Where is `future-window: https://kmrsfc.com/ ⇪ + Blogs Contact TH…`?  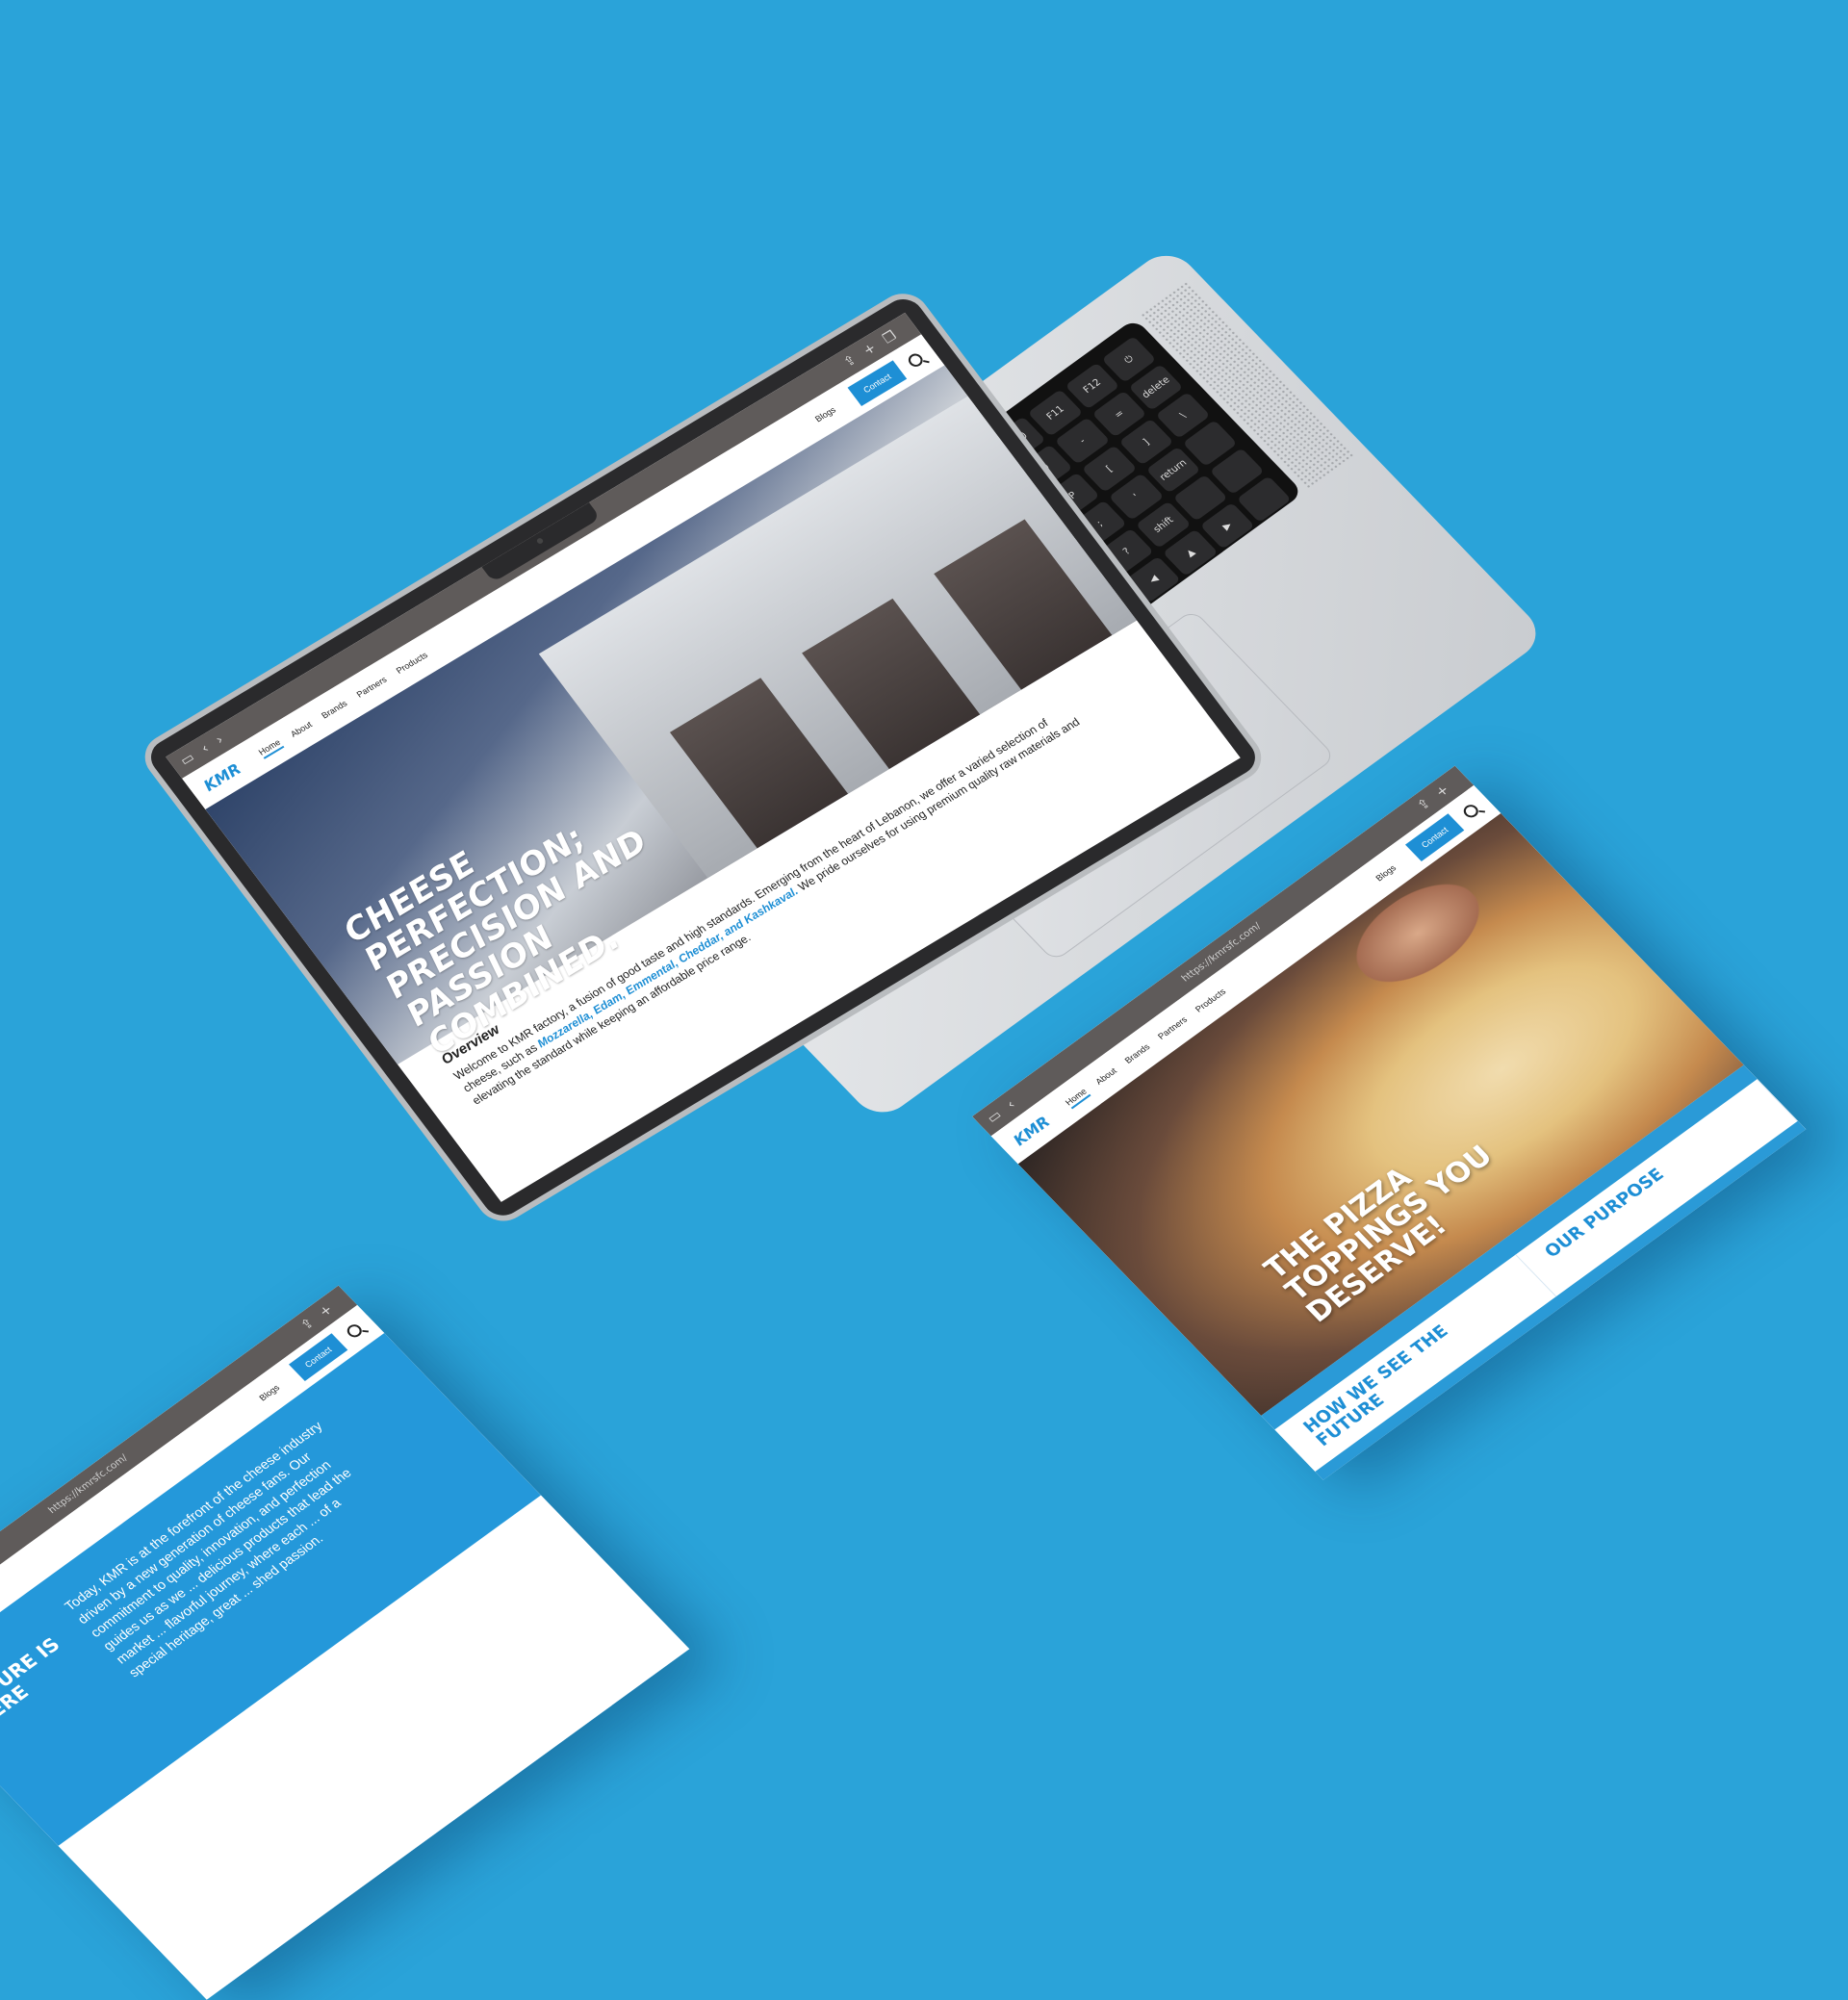
future-window: https://kmrsfc.com/ ⇪ + Blogs Contact TH… is located at coordinates (345, 1642).